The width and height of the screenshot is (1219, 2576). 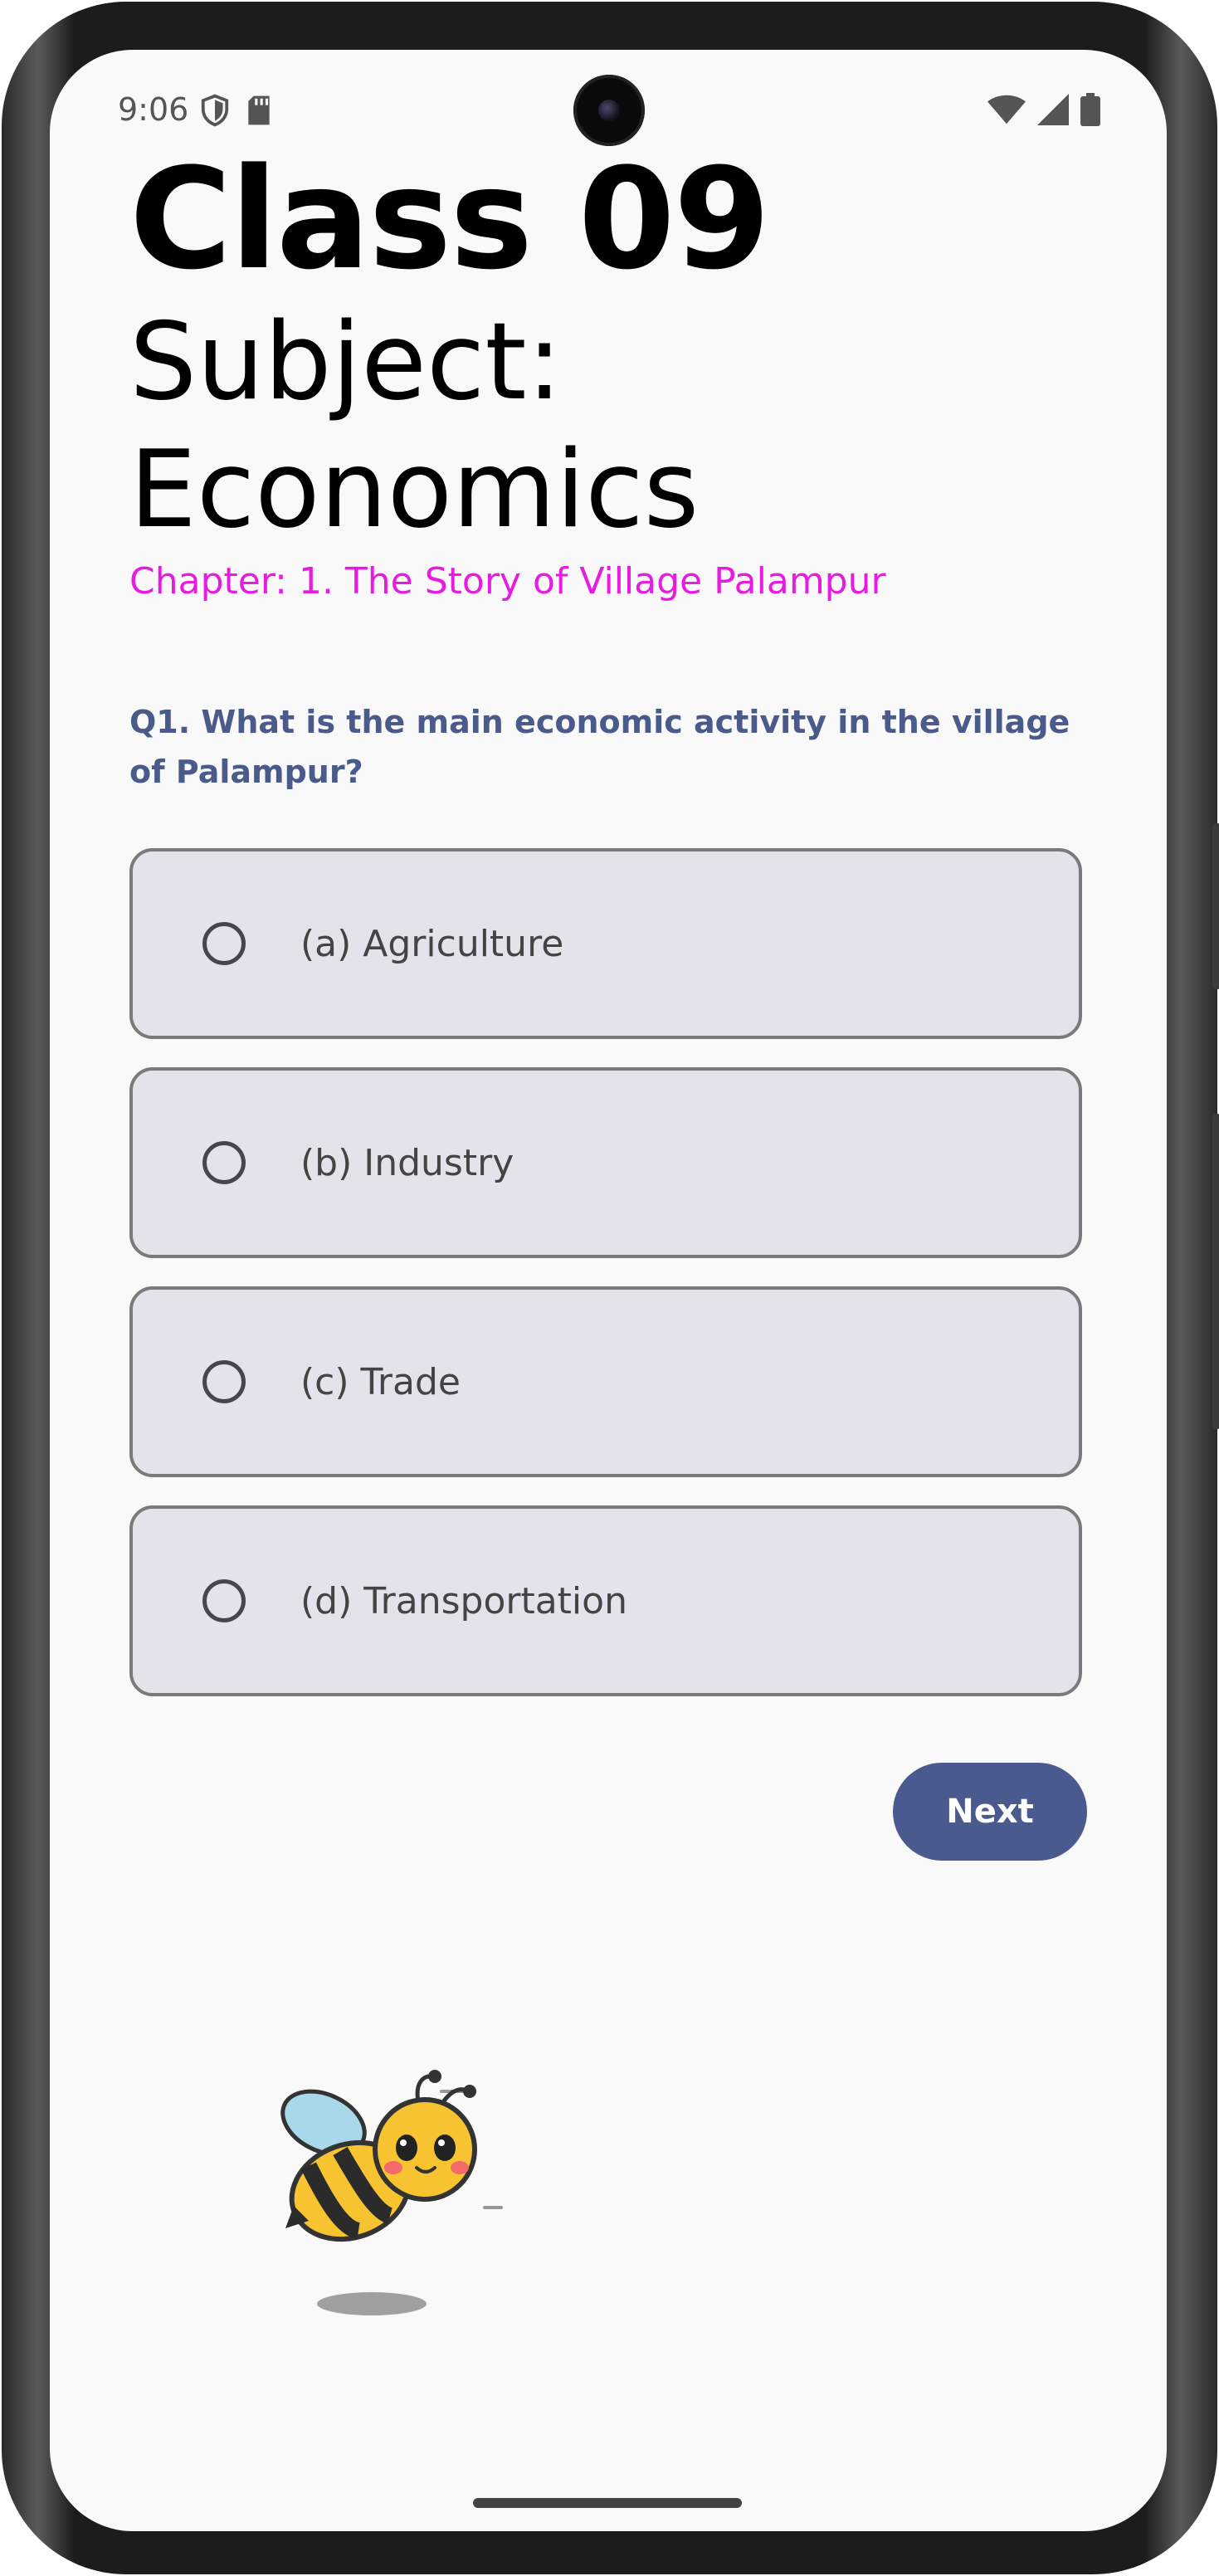 I want to click on volume-button, so click(x=1216, y=906).